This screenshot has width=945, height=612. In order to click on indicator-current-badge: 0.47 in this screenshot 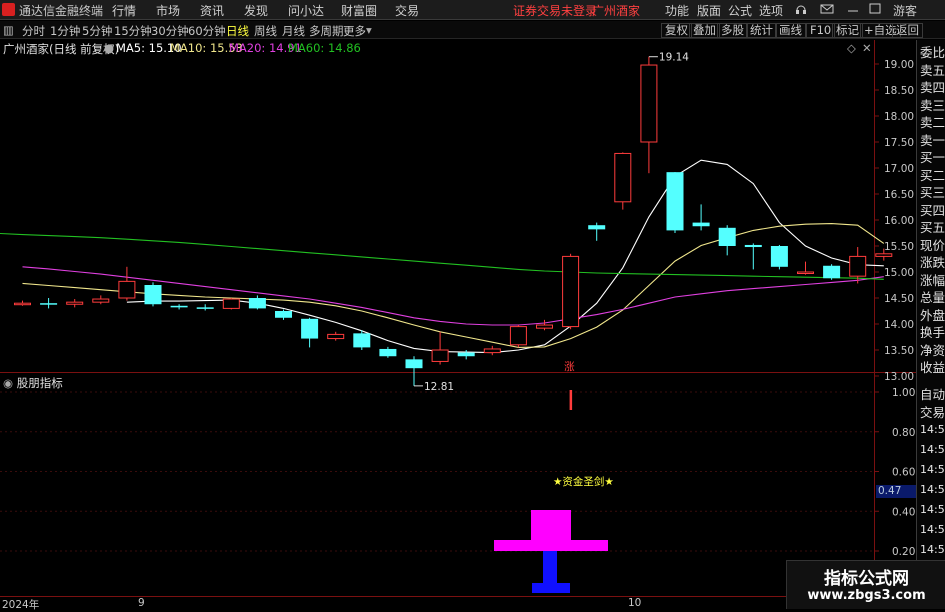, I will do `click(896, 491)`.